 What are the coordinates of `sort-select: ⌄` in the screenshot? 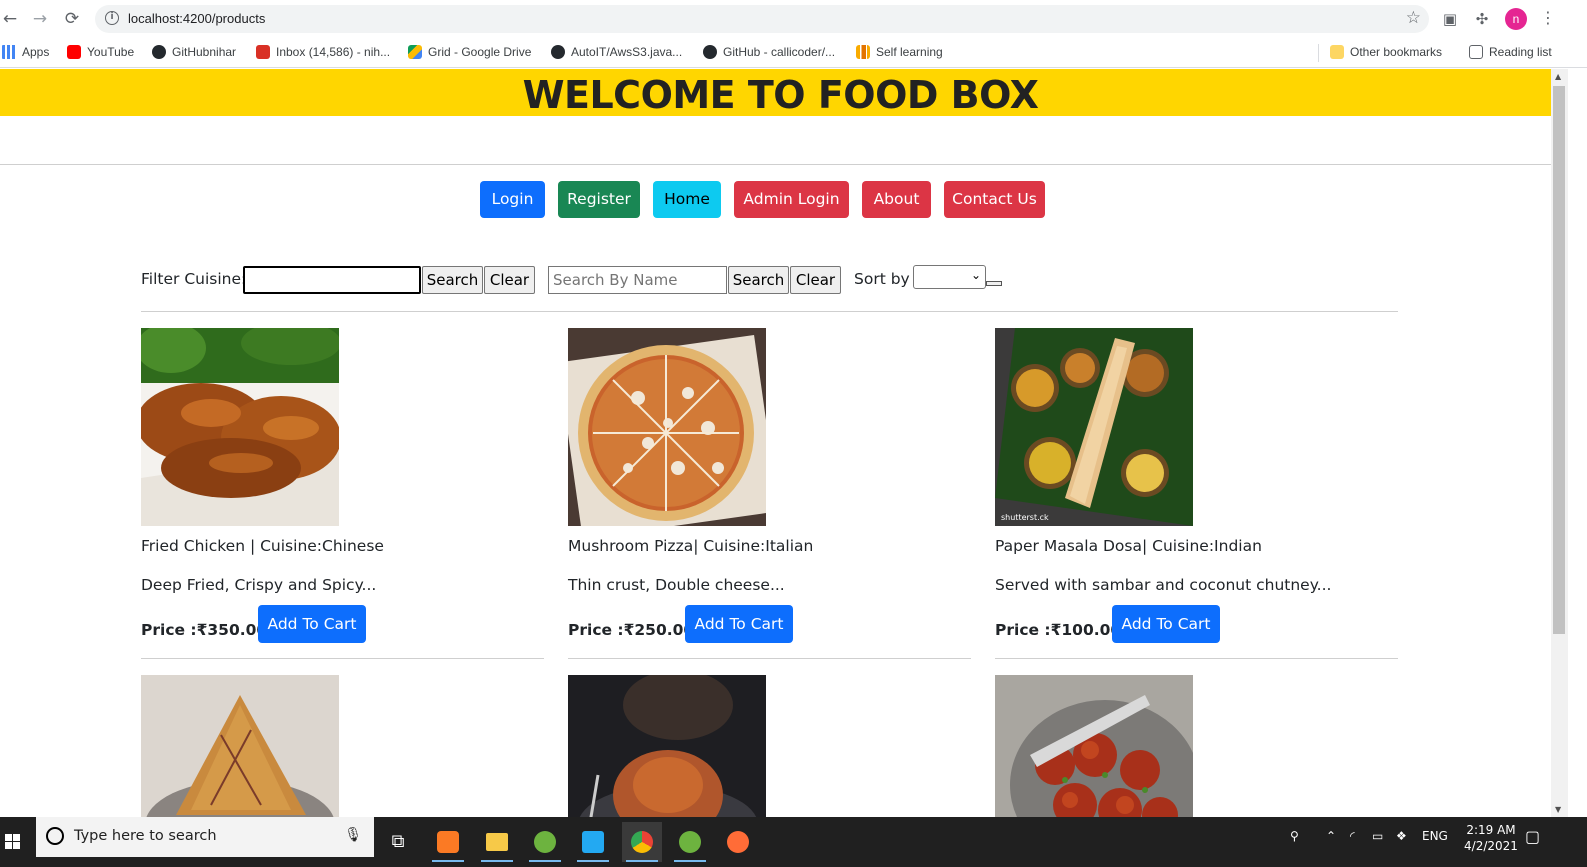 It's located at (949, 277).